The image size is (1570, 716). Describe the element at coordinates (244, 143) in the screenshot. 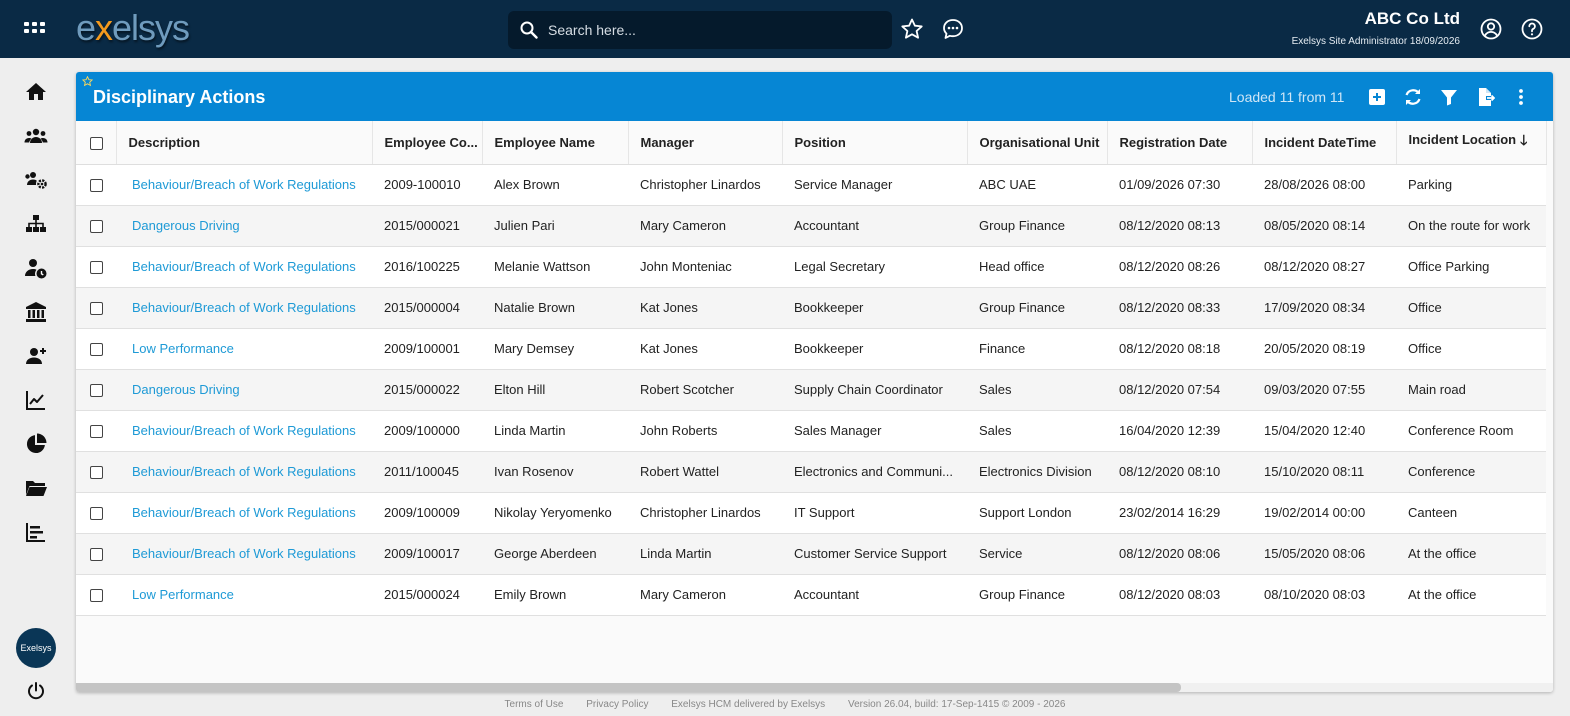

I see `col-description: Description` at that location.